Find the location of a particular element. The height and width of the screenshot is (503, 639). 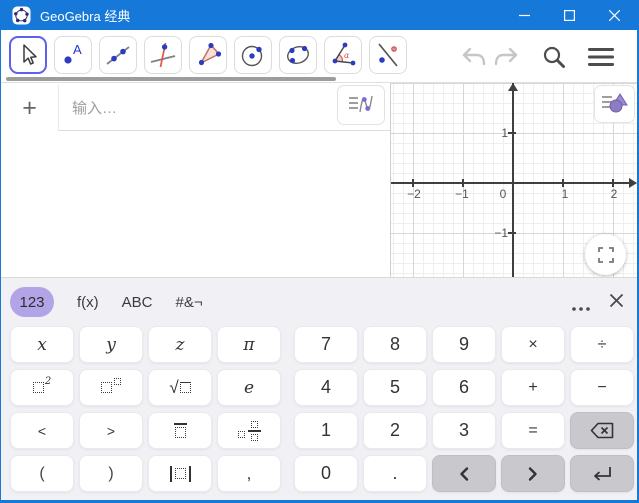

keyboard-more-button is located at coordinates (581, 308).